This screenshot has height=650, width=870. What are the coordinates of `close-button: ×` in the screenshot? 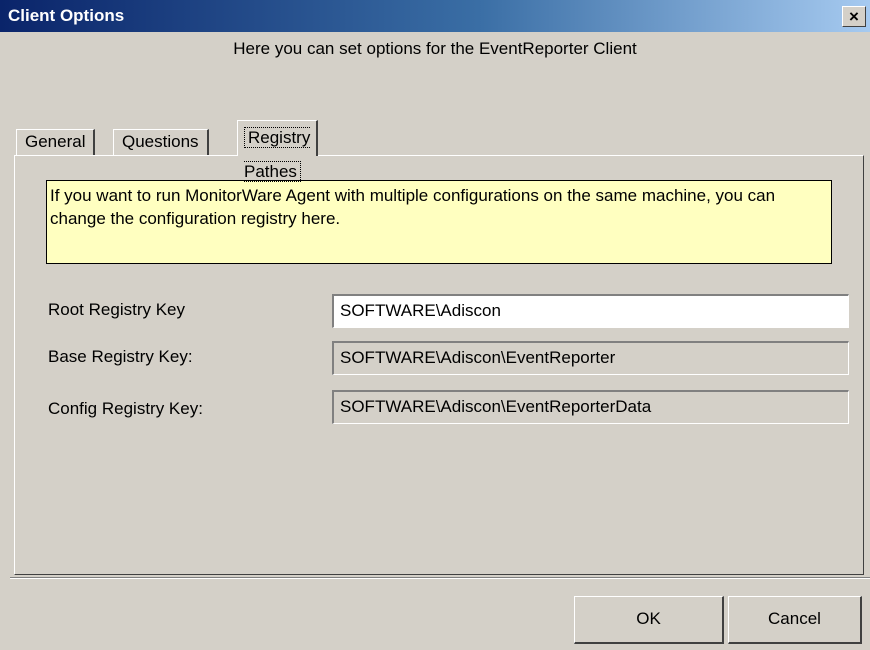 It's located at (854, 16).